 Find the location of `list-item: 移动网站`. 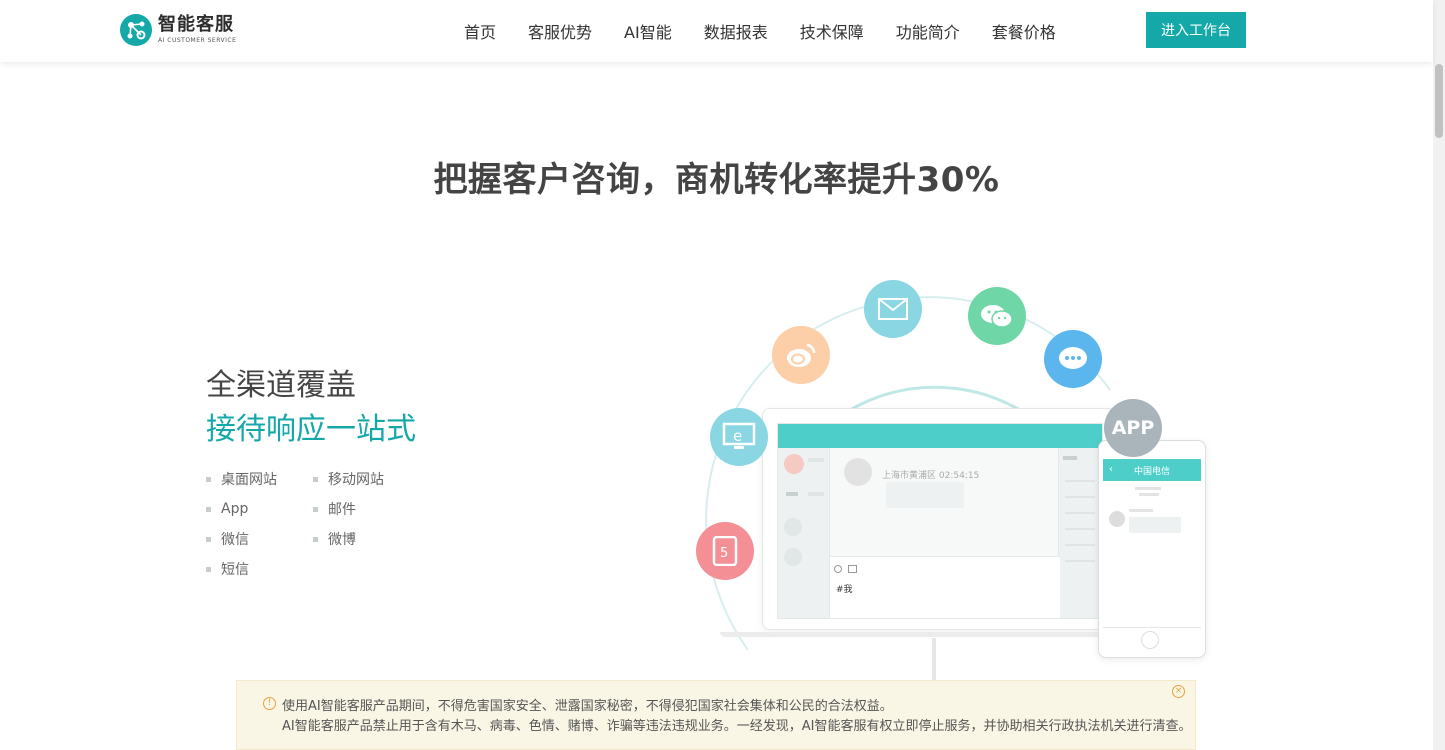

list-item: 移动网站 is located at coordinates (366, 479).